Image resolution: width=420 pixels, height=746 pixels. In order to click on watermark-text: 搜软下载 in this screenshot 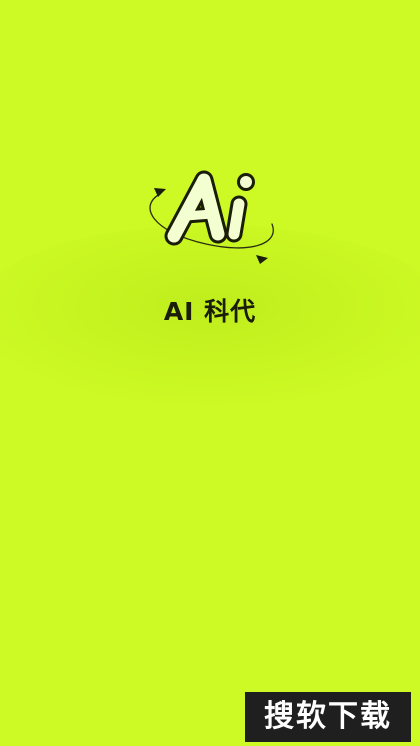, I will do `click(328, 716)`.